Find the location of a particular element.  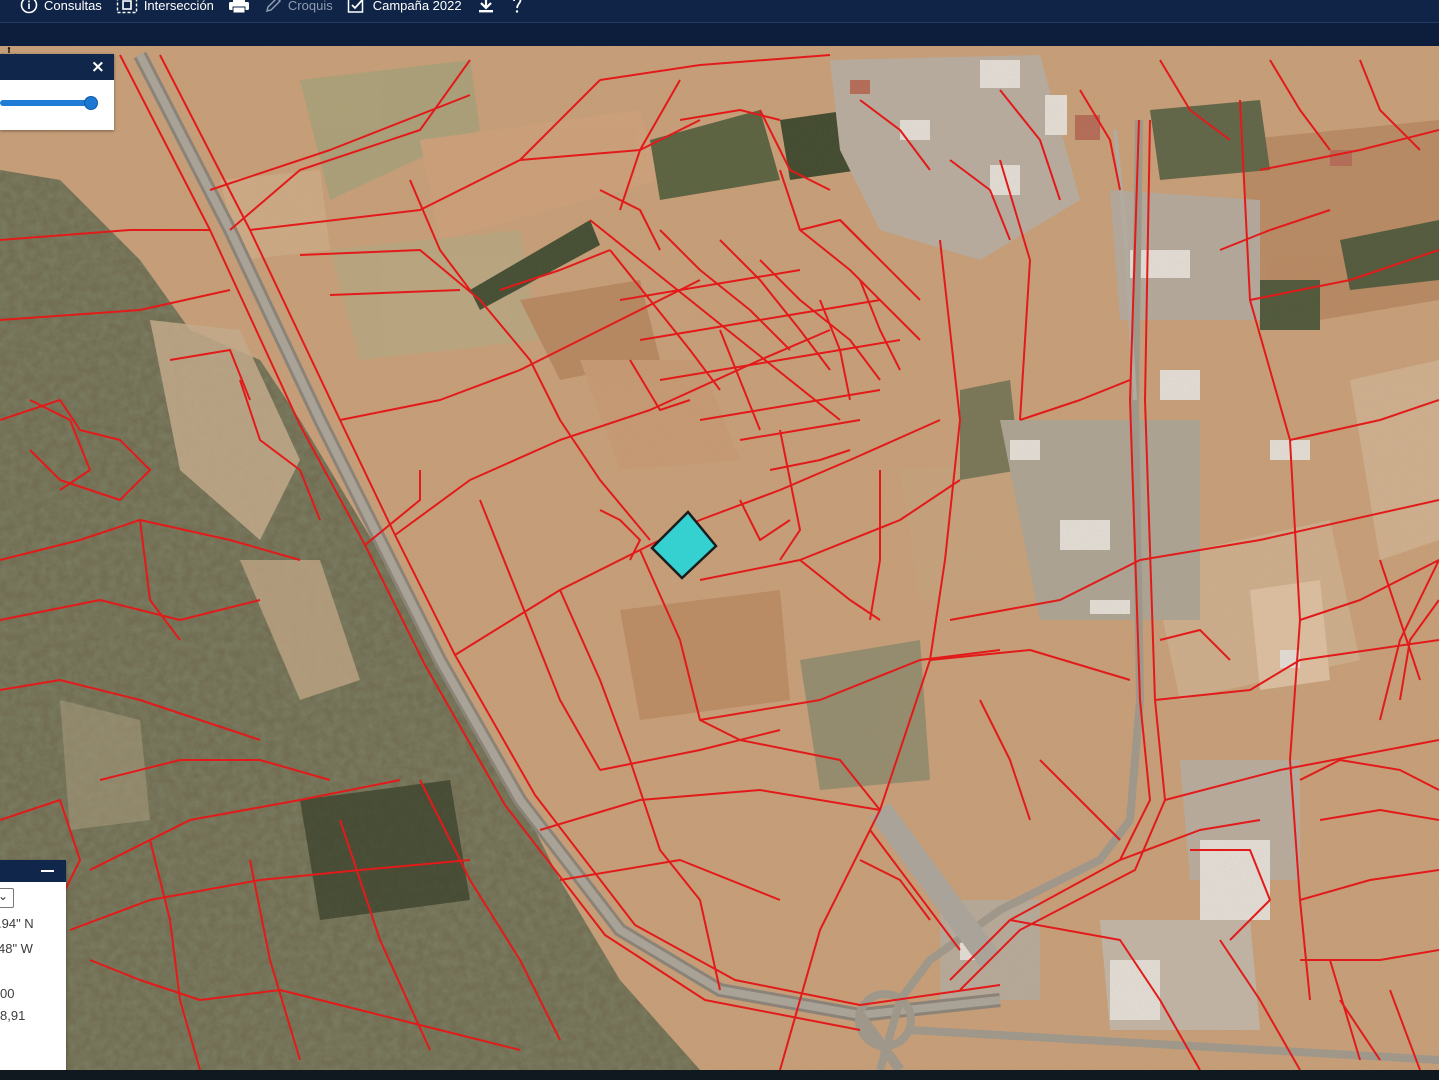

print-icon is located at coordinates (239, 7).